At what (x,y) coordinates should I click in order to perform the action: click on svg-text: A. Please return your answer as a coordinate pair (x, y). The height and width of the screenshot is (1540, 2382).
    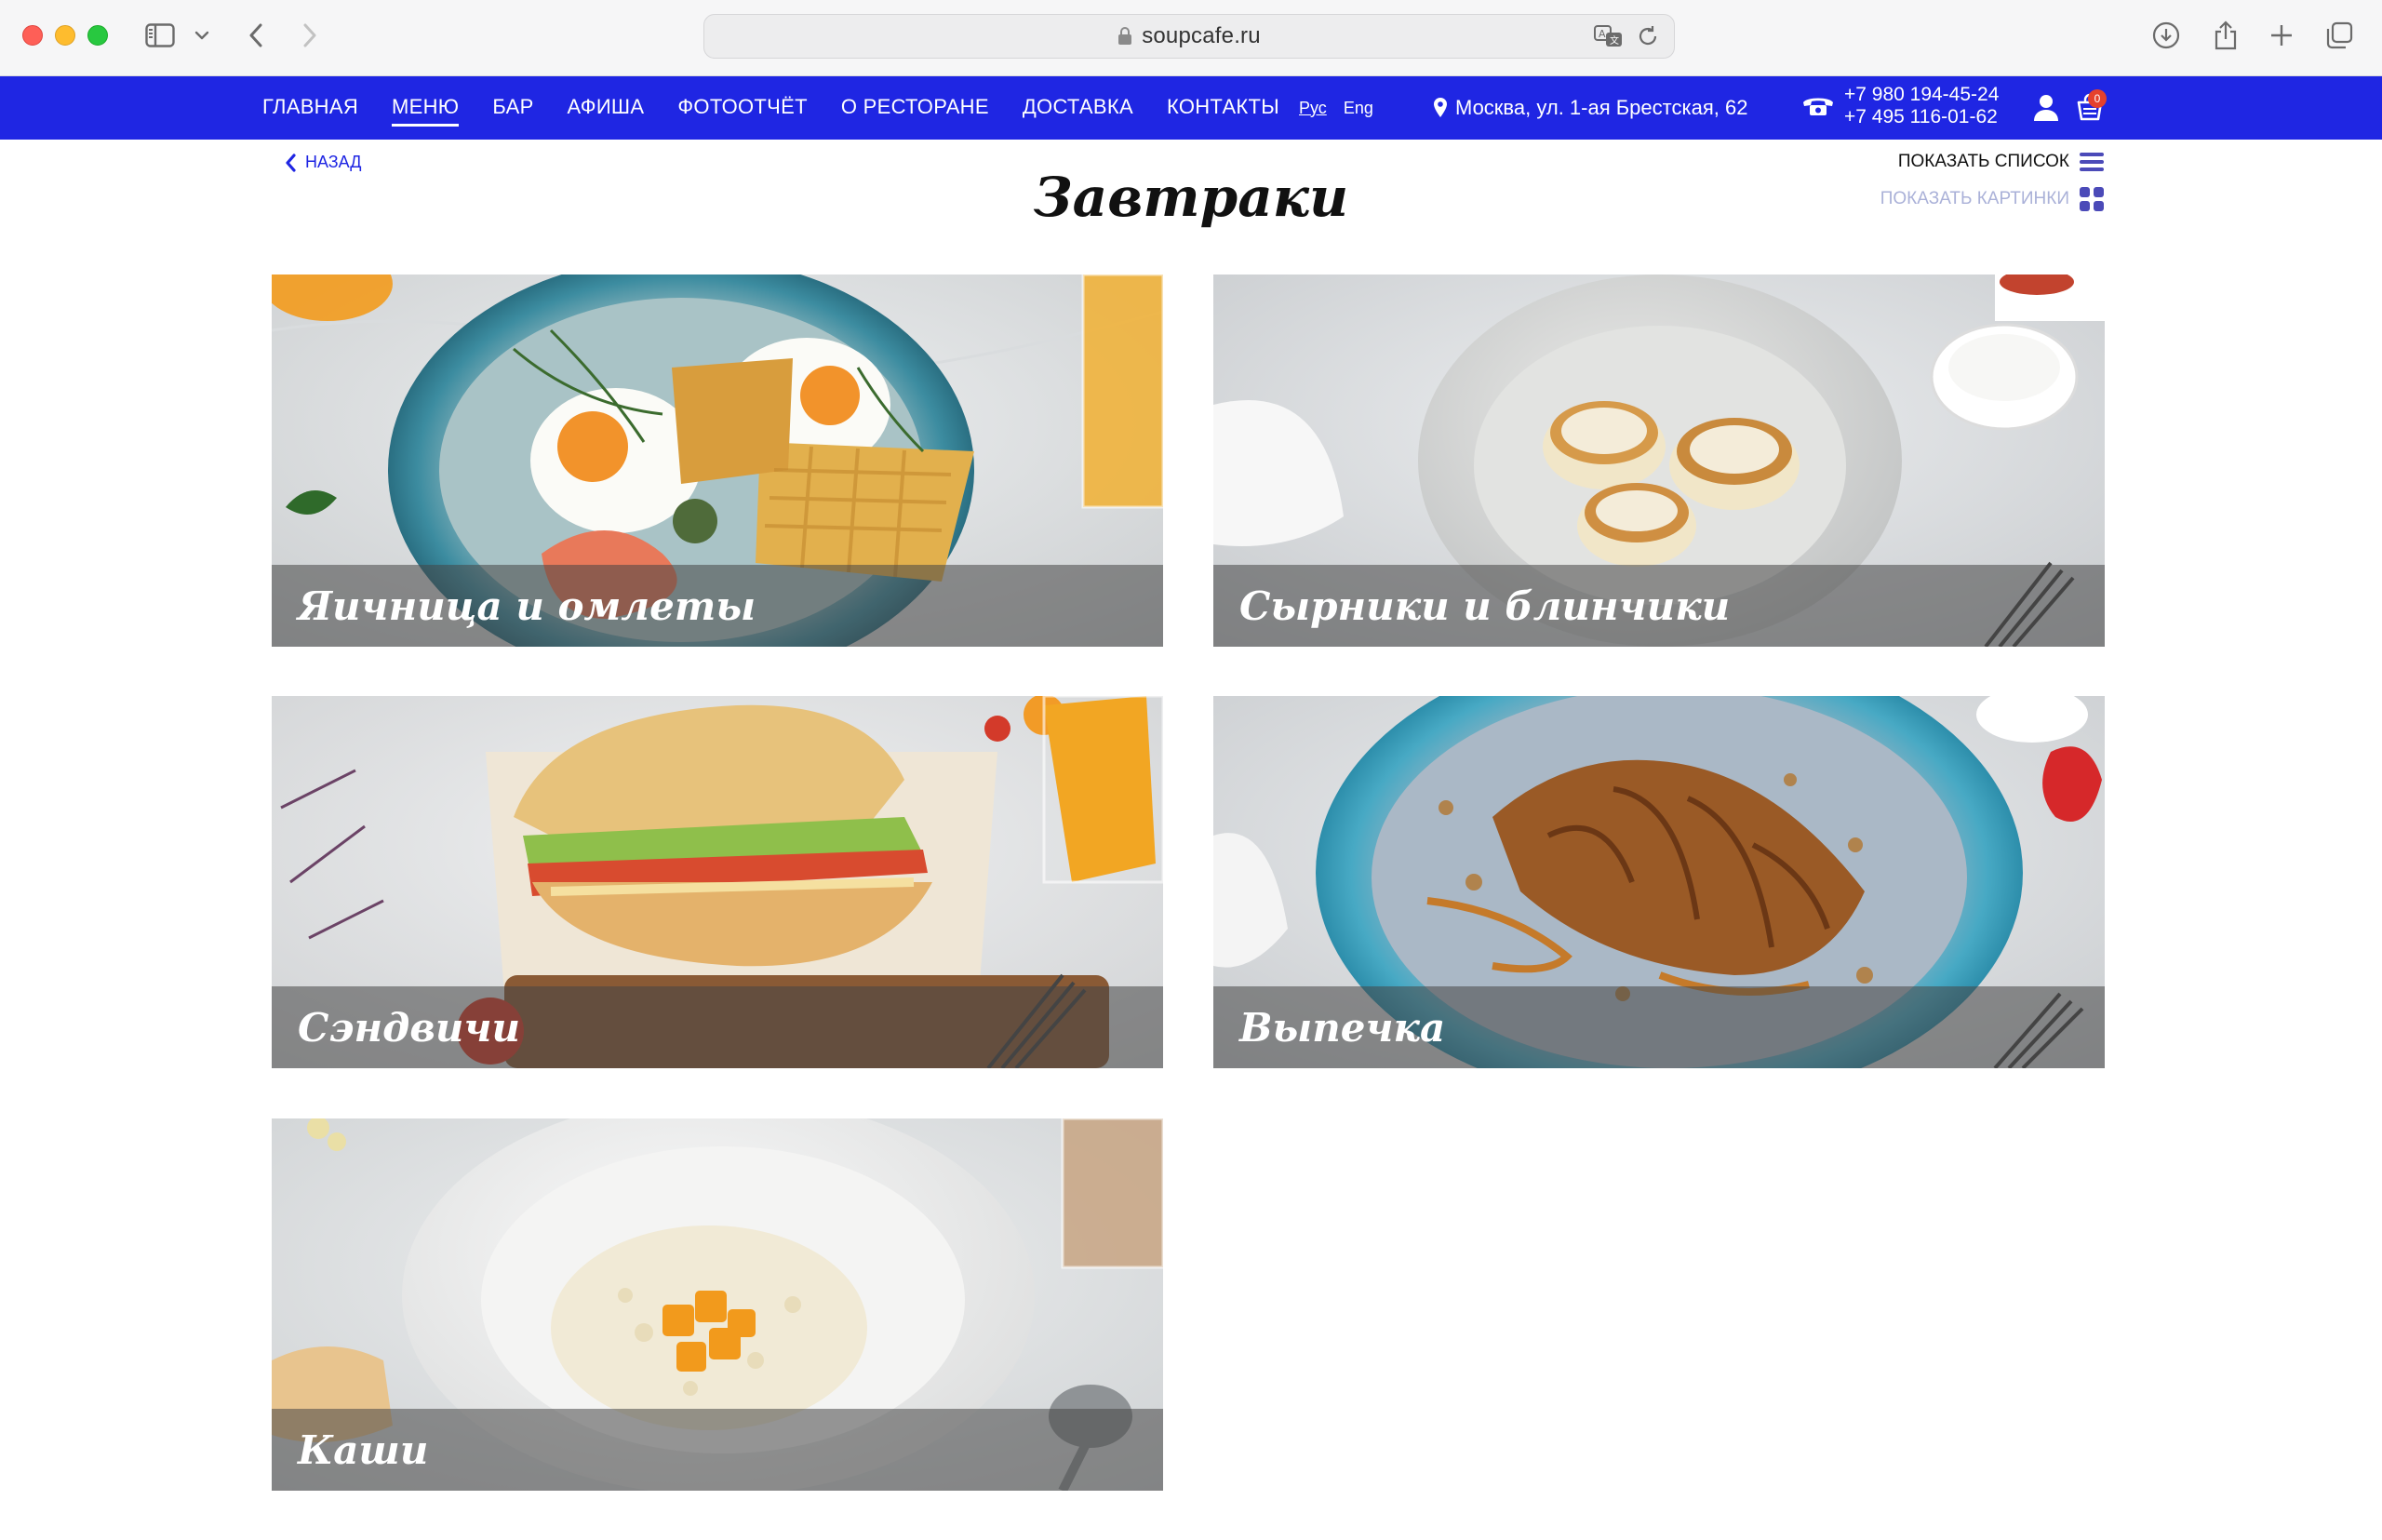
    Looking at the image, I should click on (1602, 34).